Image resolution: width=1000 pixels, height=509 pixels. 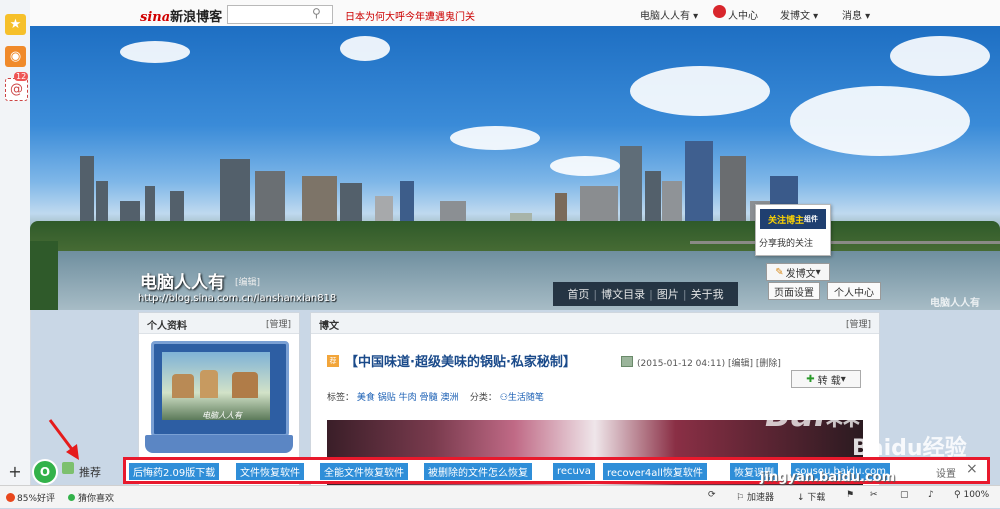 What do you see at coordinates (813, 415) in the screenshot?
I see `baidu-watermark-logo: Bai⁂` at bounding box center [813, 415].